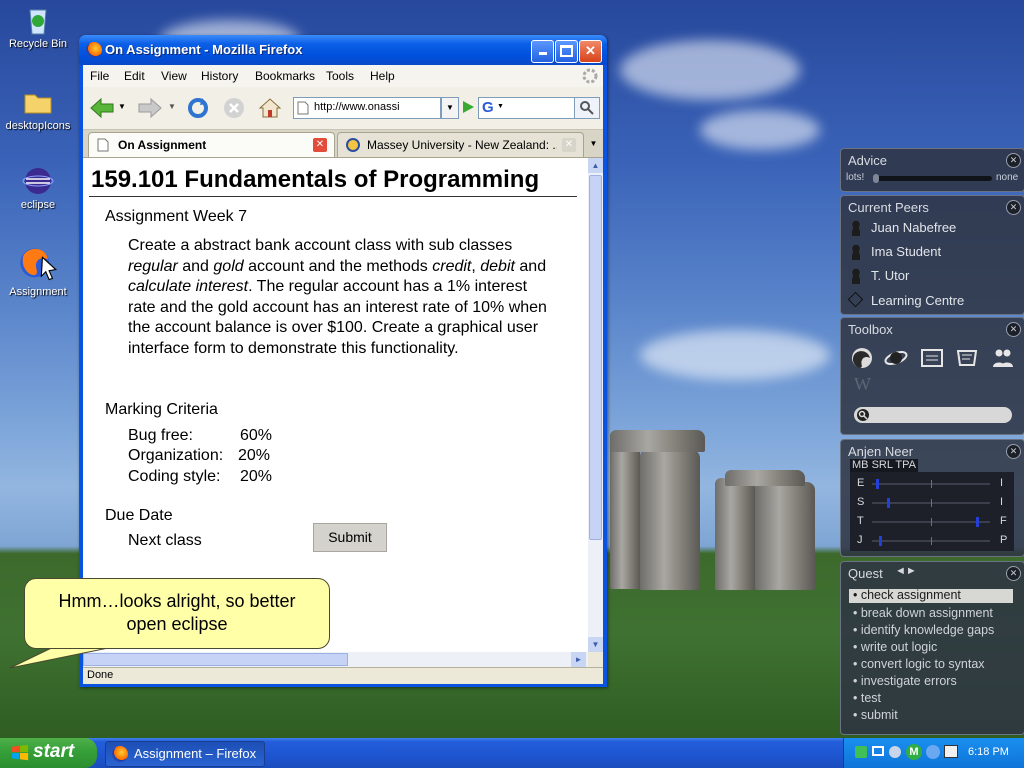 Image resolution: width=1024 pixels, height=768 pixels. Describe the element at coordinates (539, 108) in the screenshot. I see `search-bar: G ▼` at that location.